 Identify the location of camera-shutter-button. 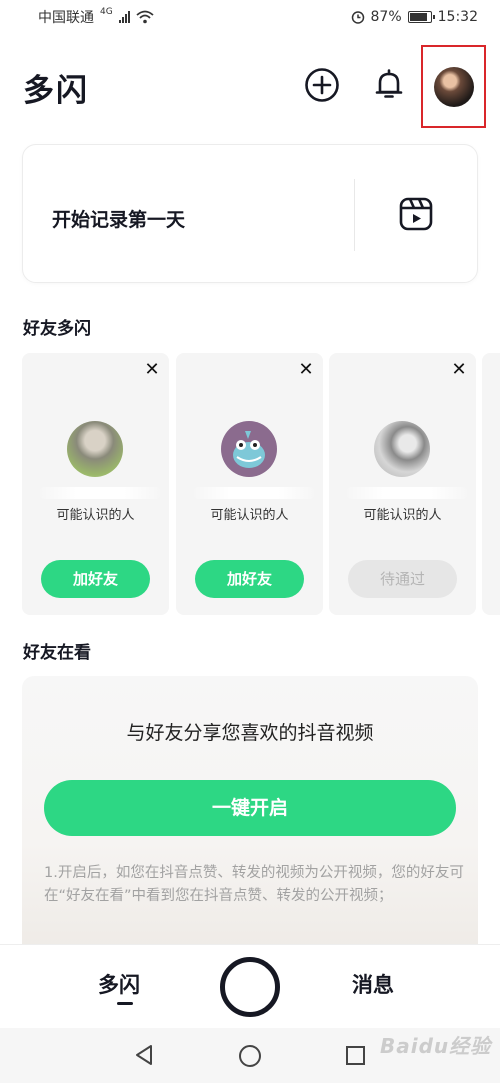
(250, 987).